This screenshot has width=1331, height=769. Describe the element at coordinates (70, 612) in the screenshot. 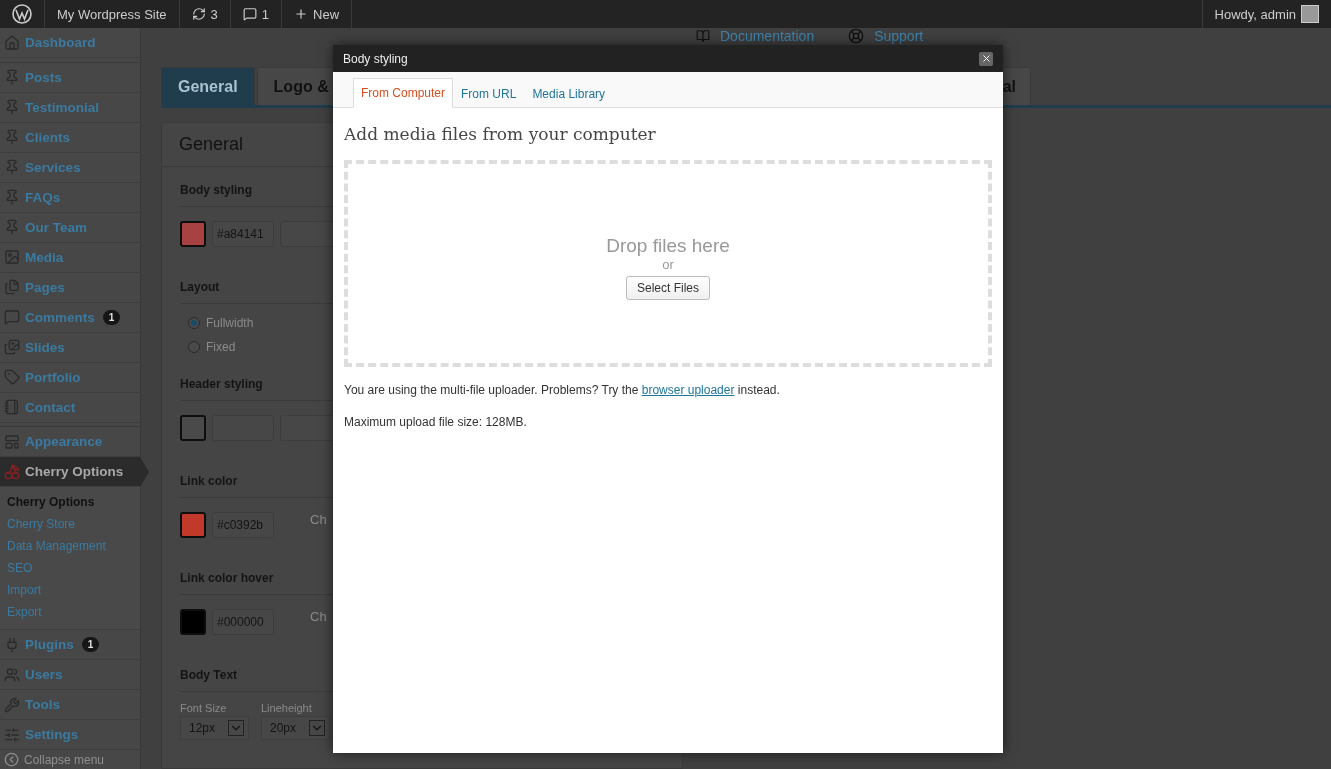

I see `submenu-item: Export` at that location.